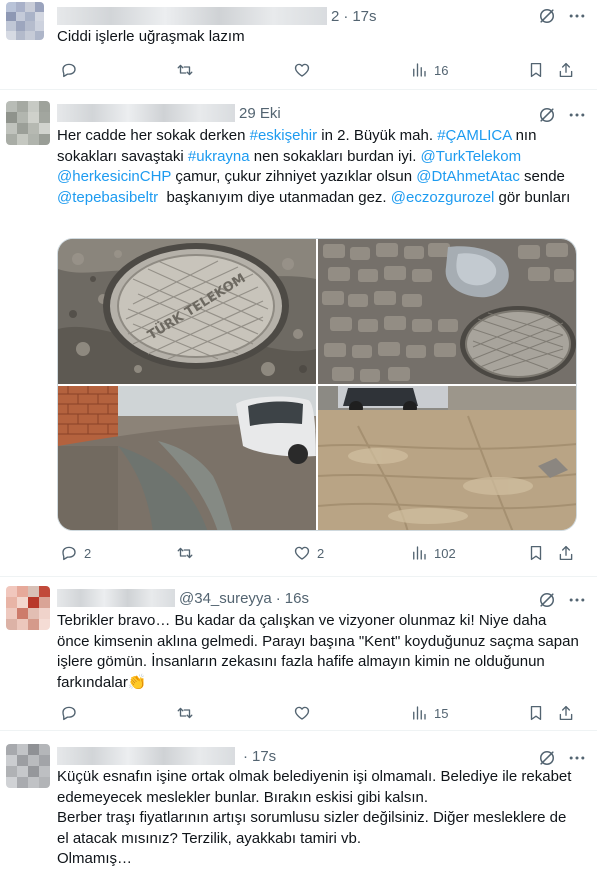 The width and height of the screenshot is (597, 870). What do you see at coordinates (429, 70) in the screenshot?
I see `views-button: 16` at bounding box center [429, 70].